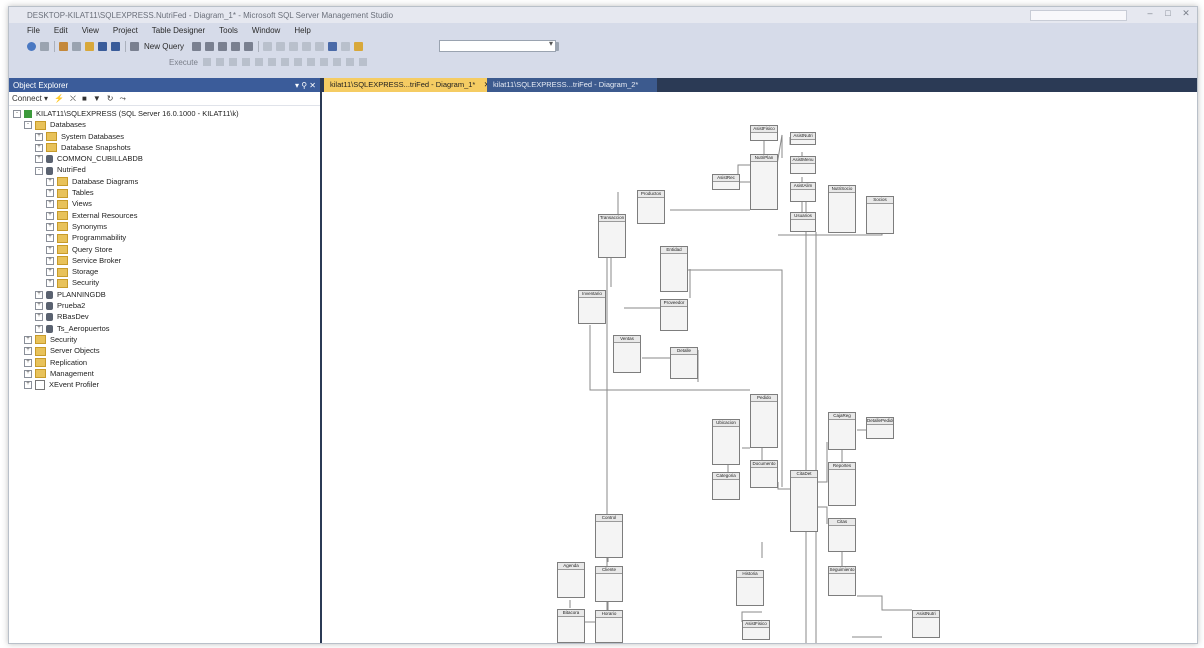 The height and width of the screenshot is (648, 1204). I want to click on diagram-table: Reportes, so click(842, 484).